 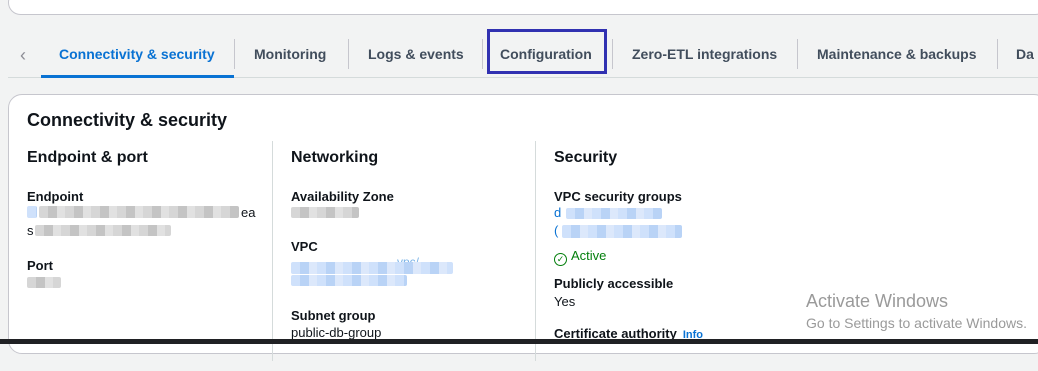 I want to click on security-group-status-text: Active, so click(x=589, y=255).